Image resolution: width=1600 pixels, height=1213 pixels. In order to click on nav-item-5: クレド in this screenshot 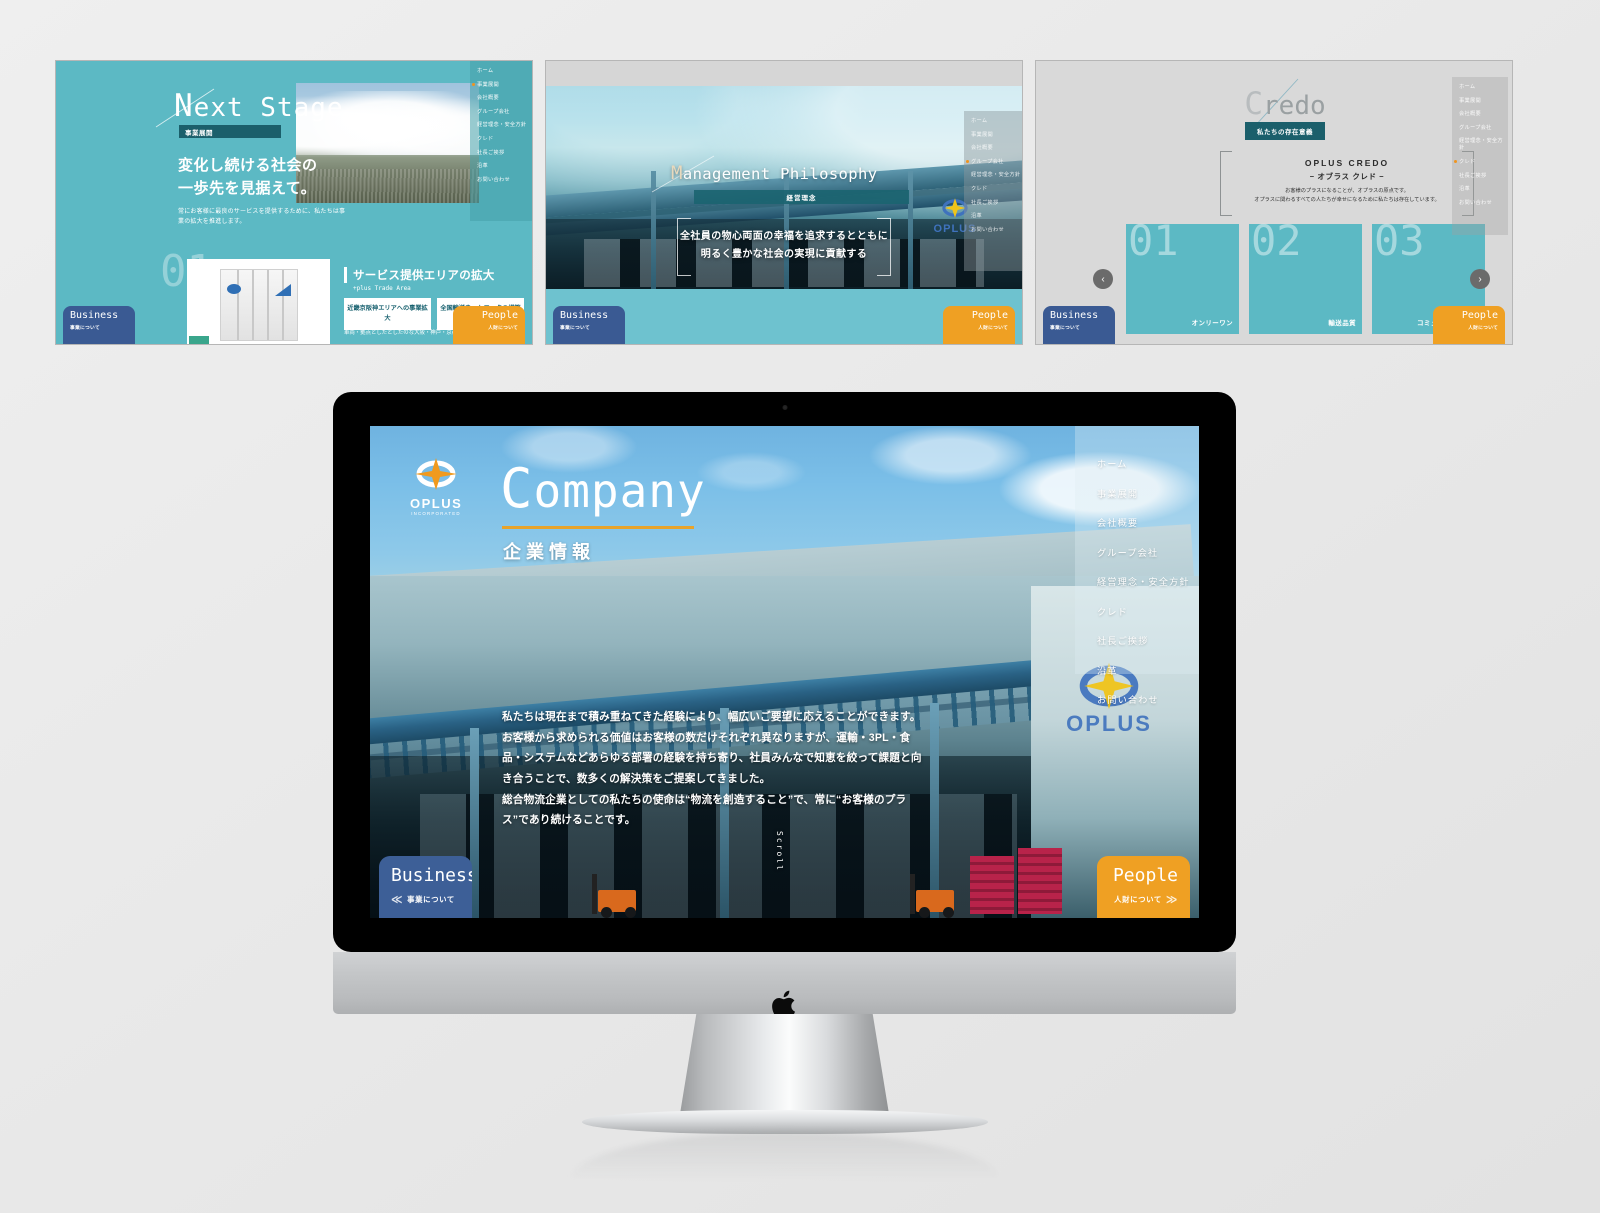, I will do `click(1148, 611)`.